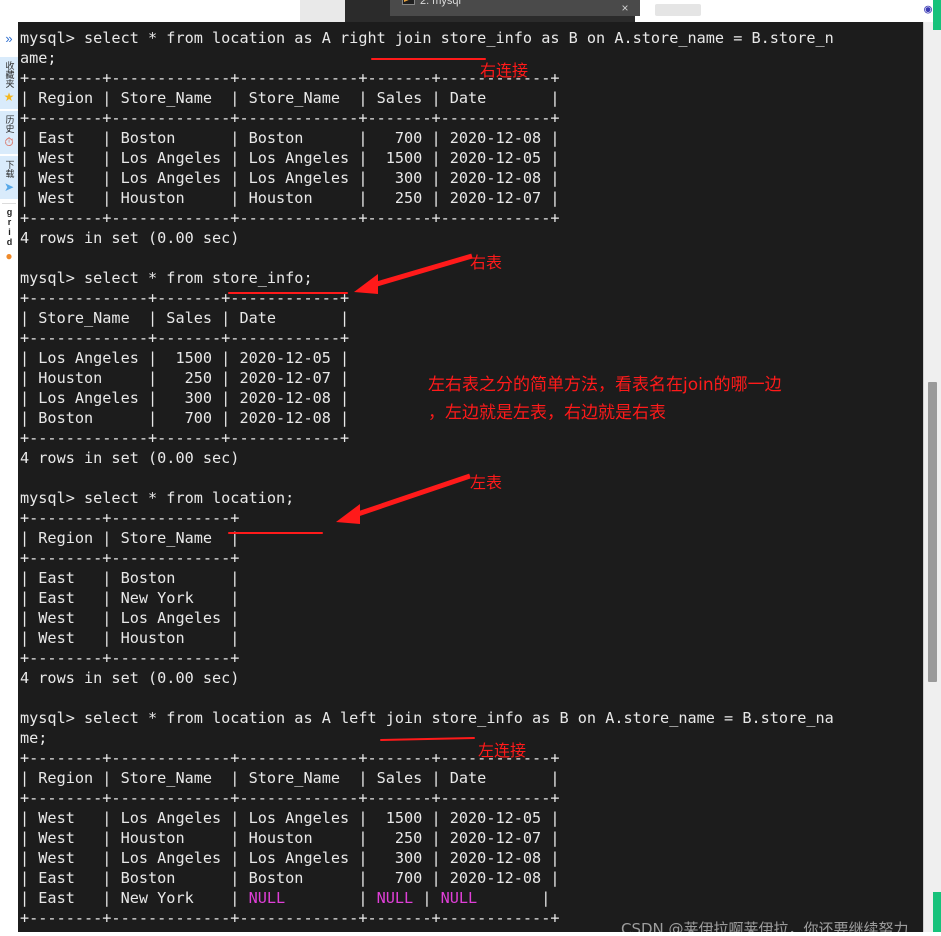 The height and width of the screenshot is (936, 941). I want to click on star-icon: ★, so click(9, 97).